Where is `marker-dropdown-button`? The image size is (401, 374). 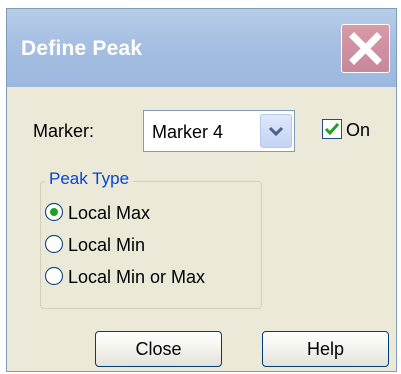
marker-dropdown-button is located at coordinates (276, 131).